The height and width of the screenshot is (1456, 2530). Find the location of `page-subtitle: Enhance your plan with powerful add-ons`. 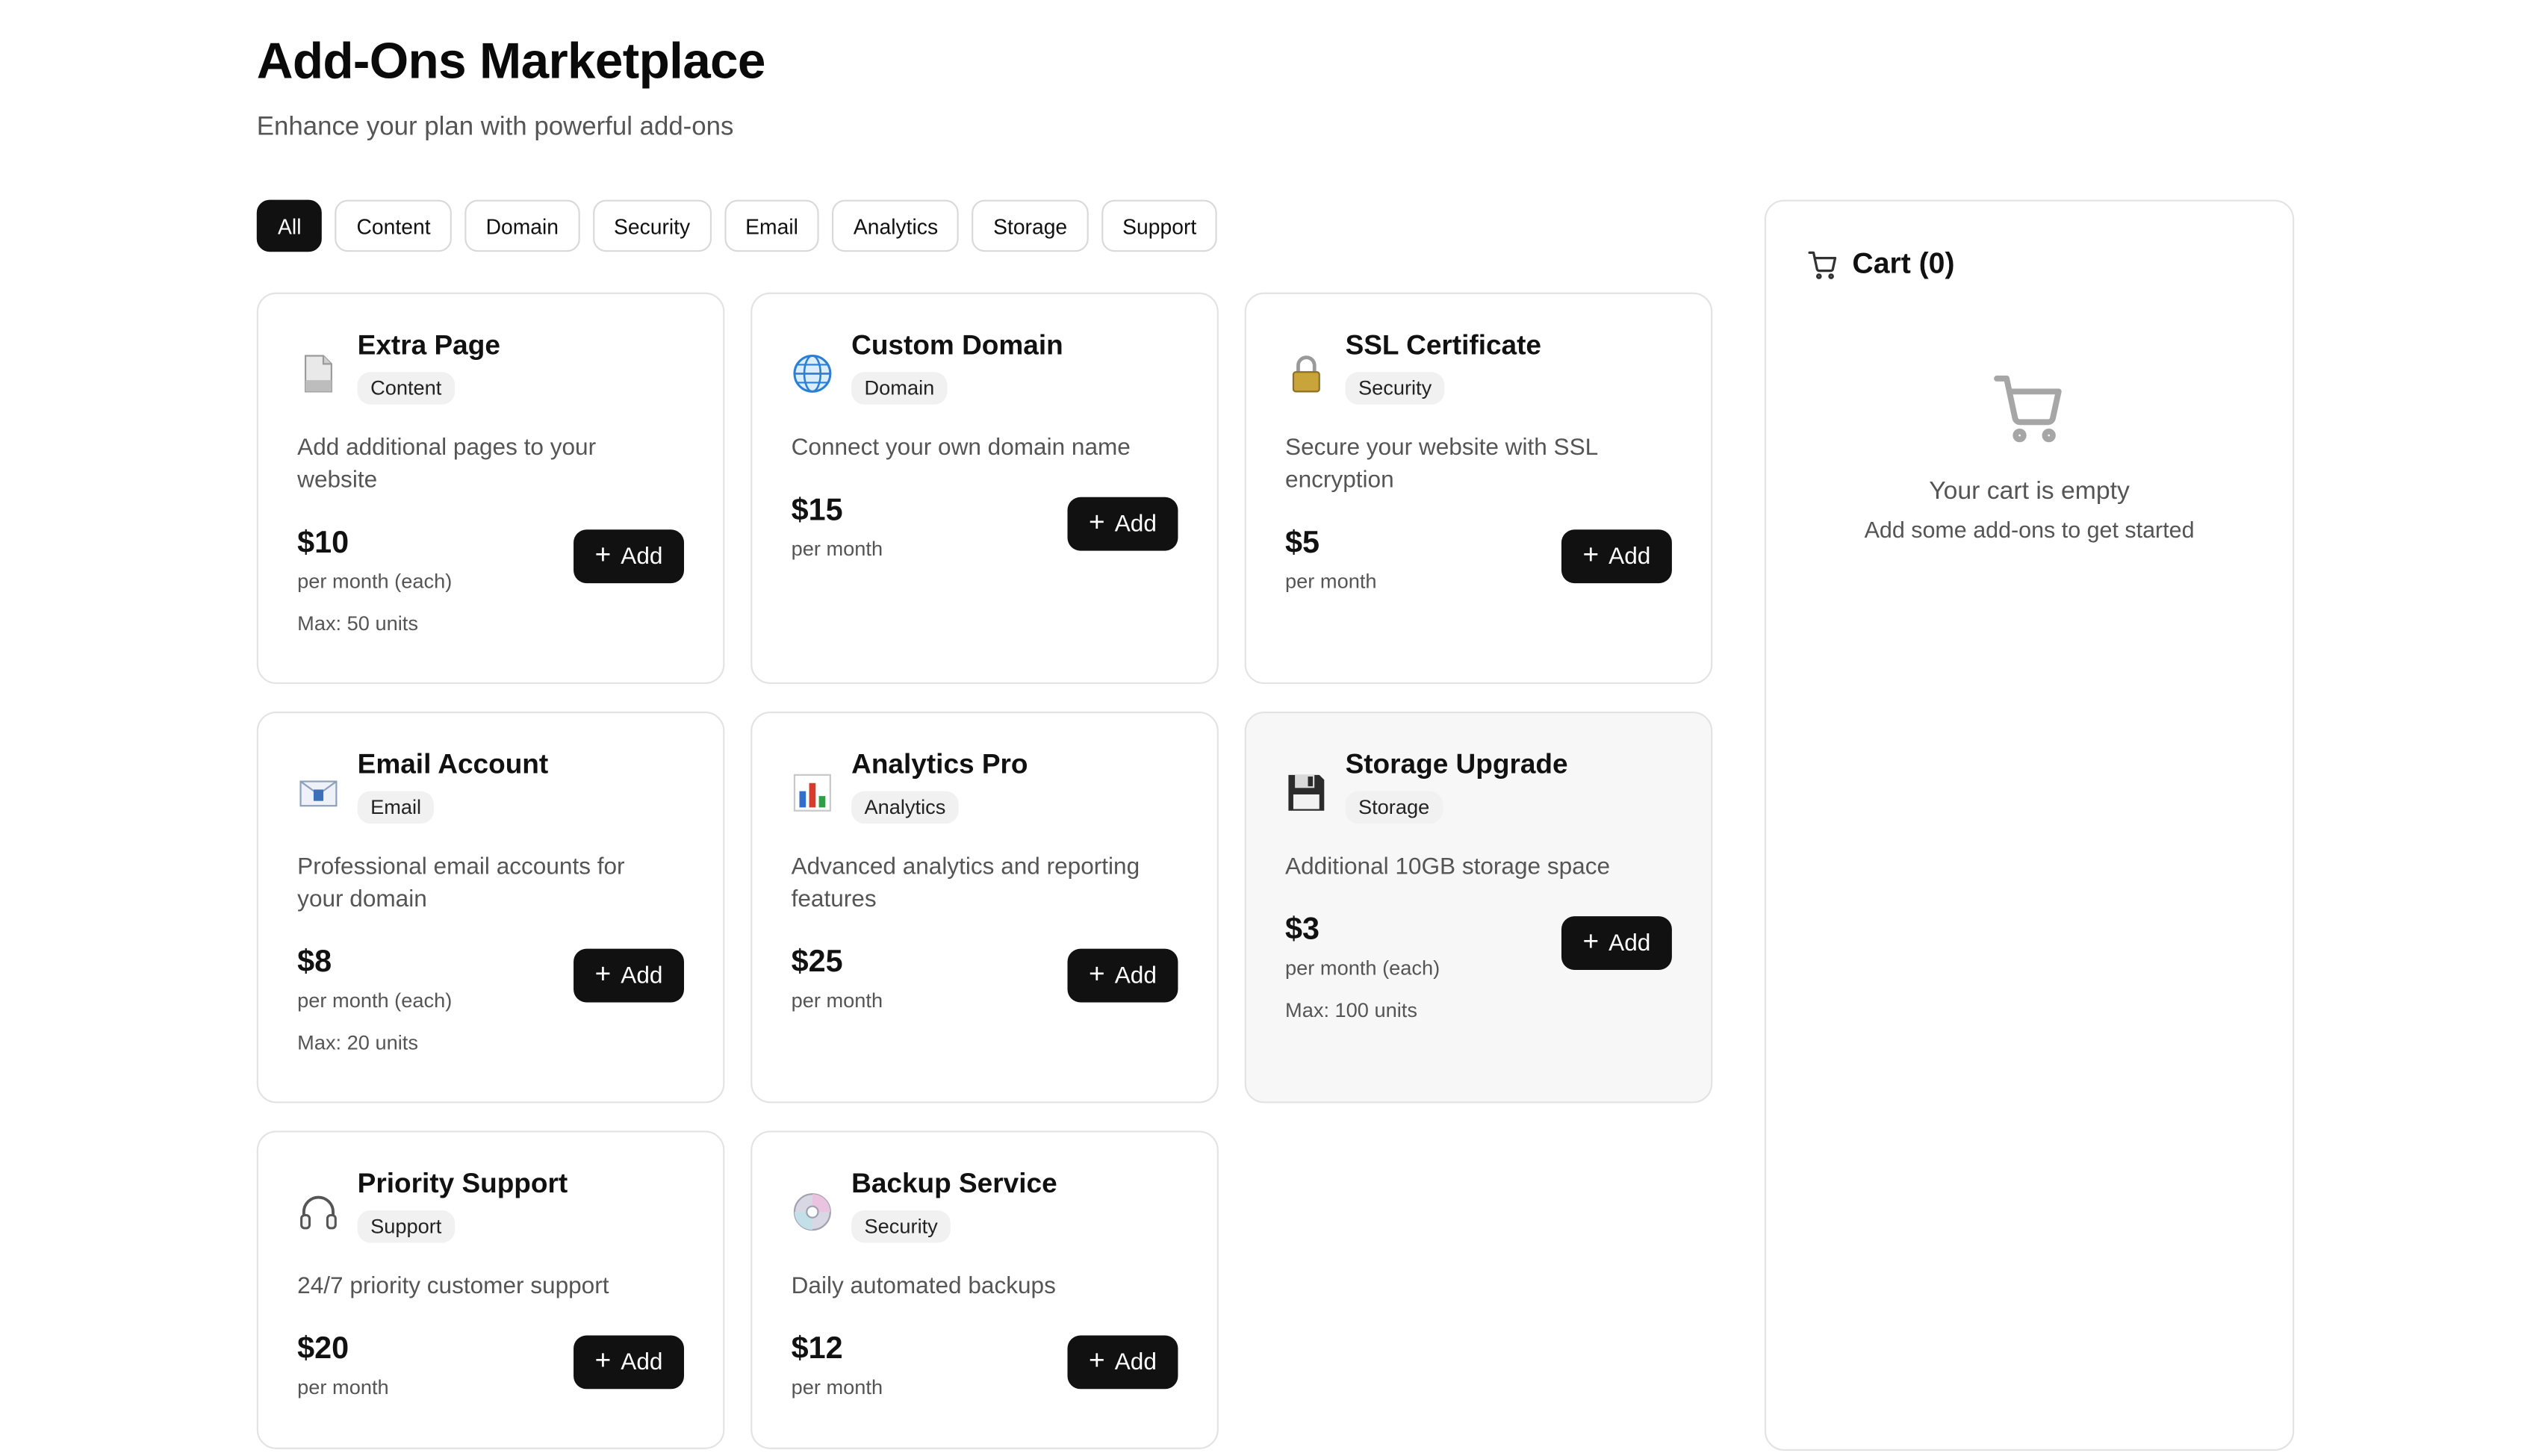

page-subtitle: Enhance your plan with powerful add-ons is located at coordinates (495, 127).